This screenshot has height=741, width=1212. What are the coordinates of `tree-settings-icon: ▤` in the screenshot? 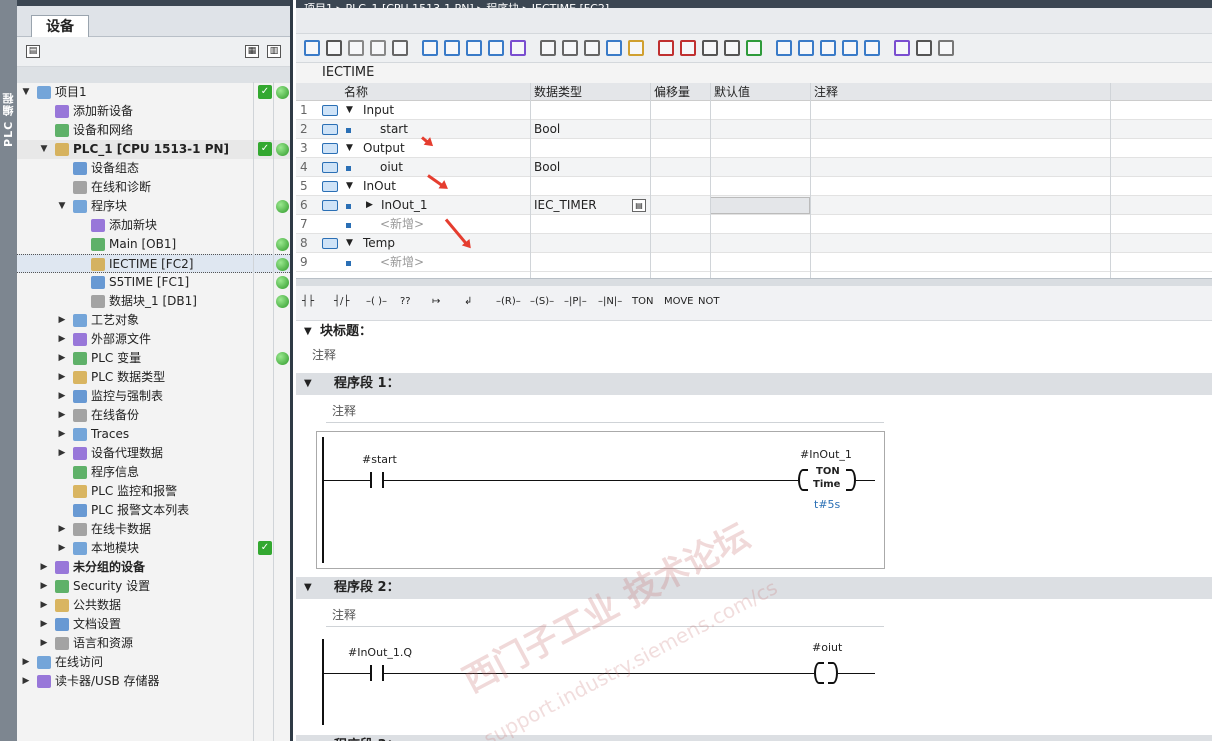 It's located at (33, 51).